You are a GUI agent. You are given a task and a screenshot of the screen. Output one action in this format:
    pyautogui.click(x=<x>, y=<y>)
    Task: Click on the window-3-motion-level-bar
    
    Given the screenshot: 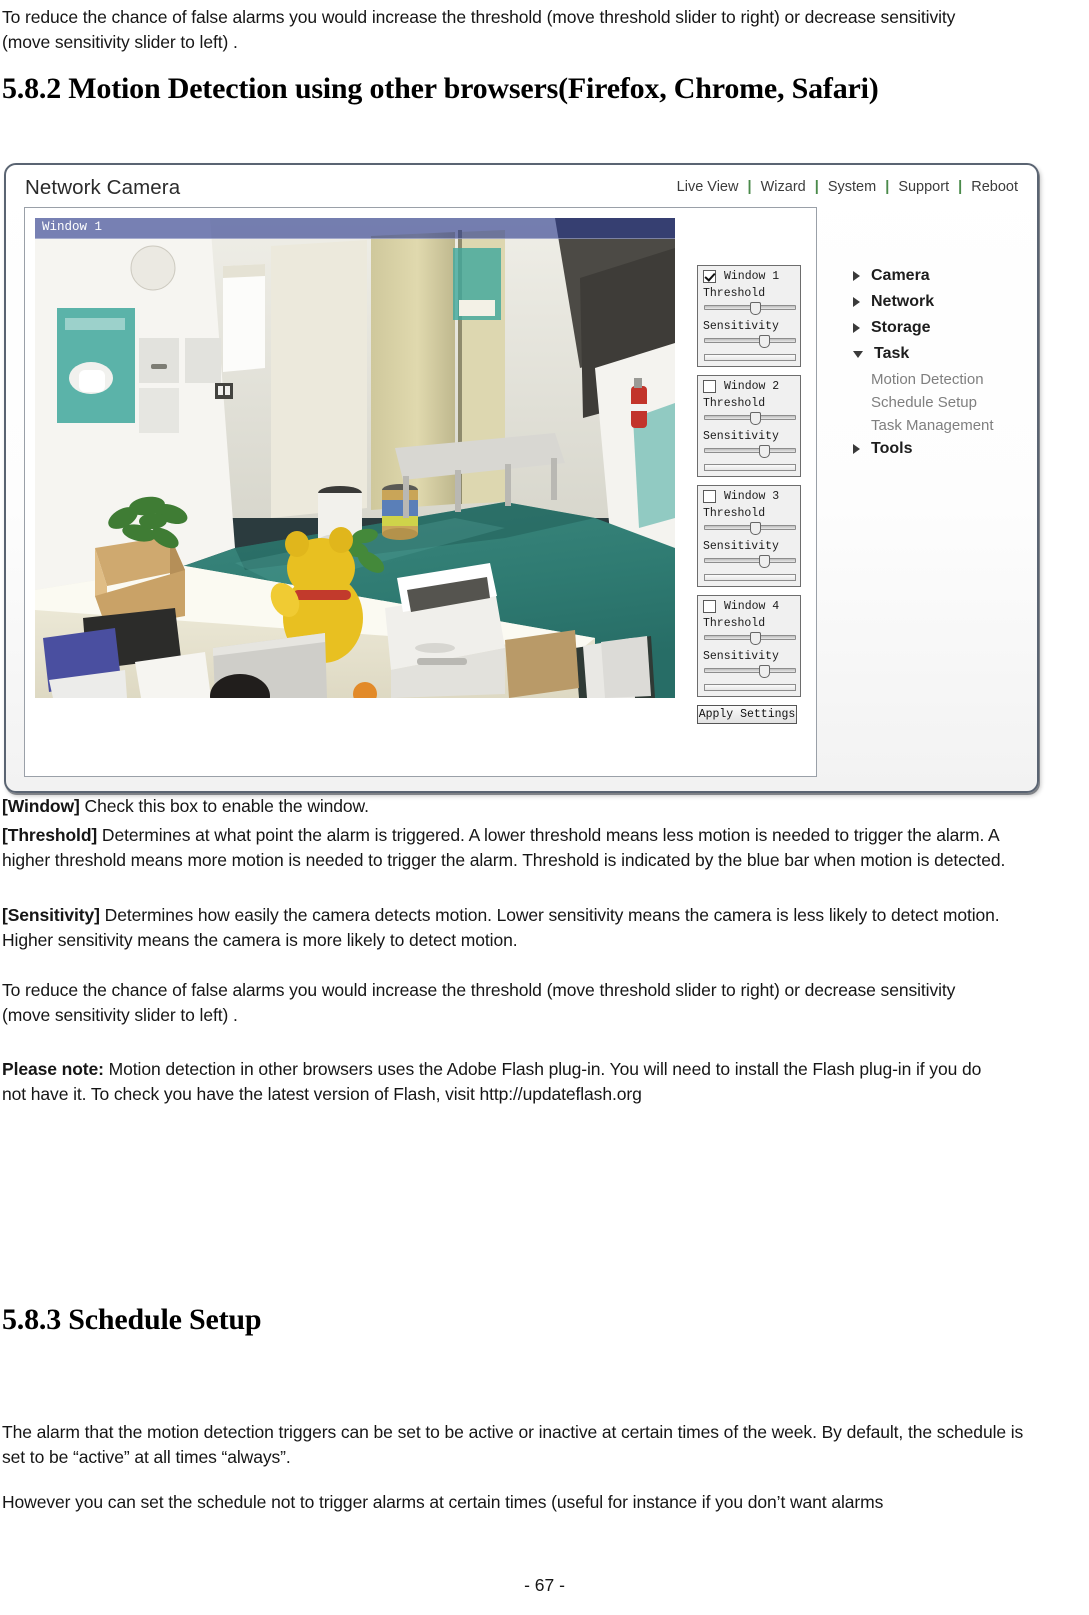 What is the action you would take?
    pyautogui.click(x=750, y=577)
    